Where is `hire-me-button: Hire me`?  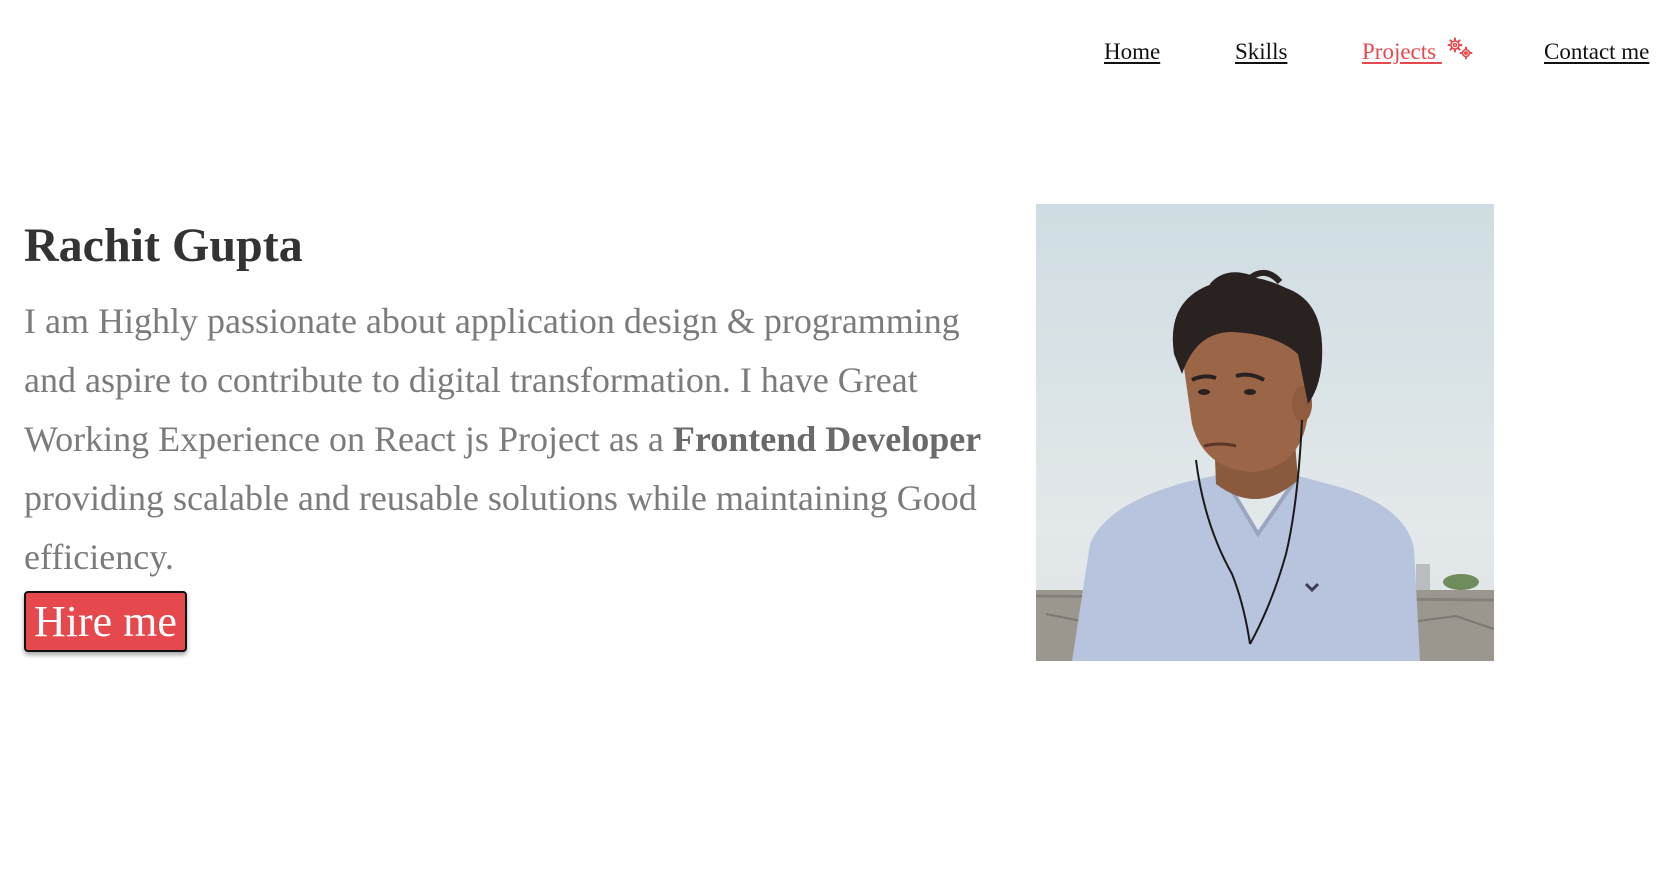 hire-me-button: Hire me is located at coordinates (105, 621).